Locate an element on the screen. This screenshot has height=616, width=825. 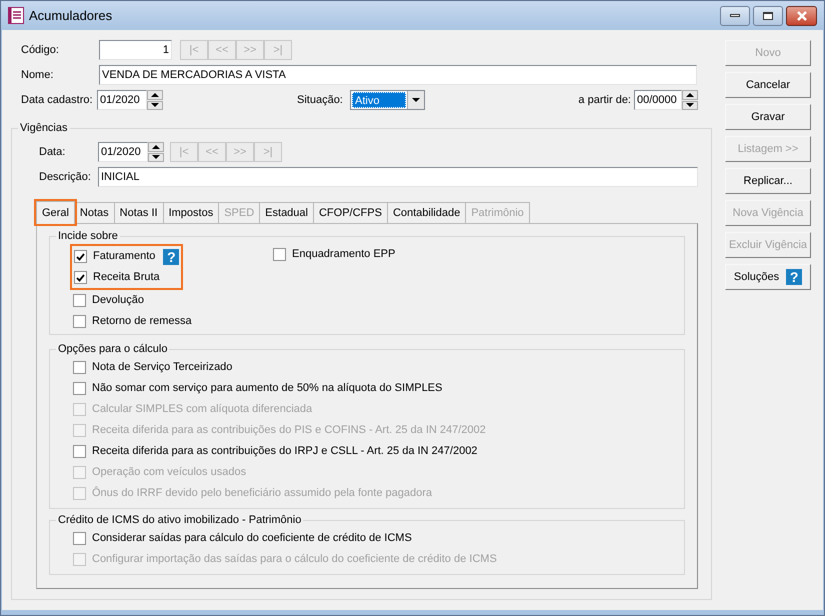
minimize-button is located at coordinates (735, 16).